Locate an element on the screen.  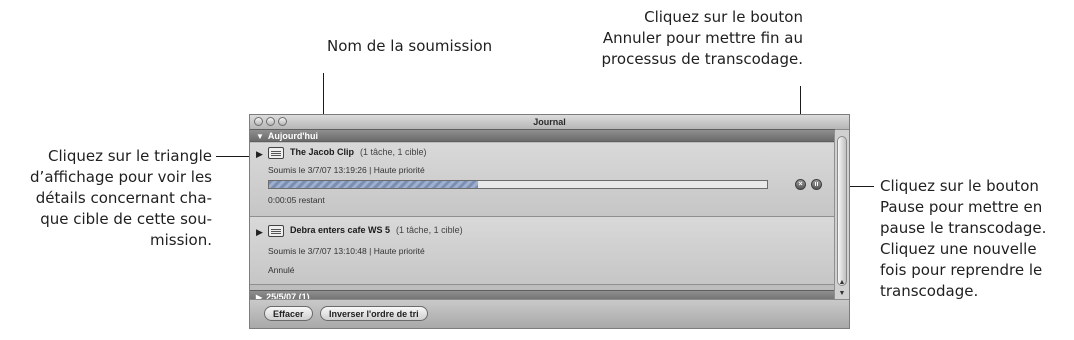
window-title: Journal is located at coordinates (549, 122).